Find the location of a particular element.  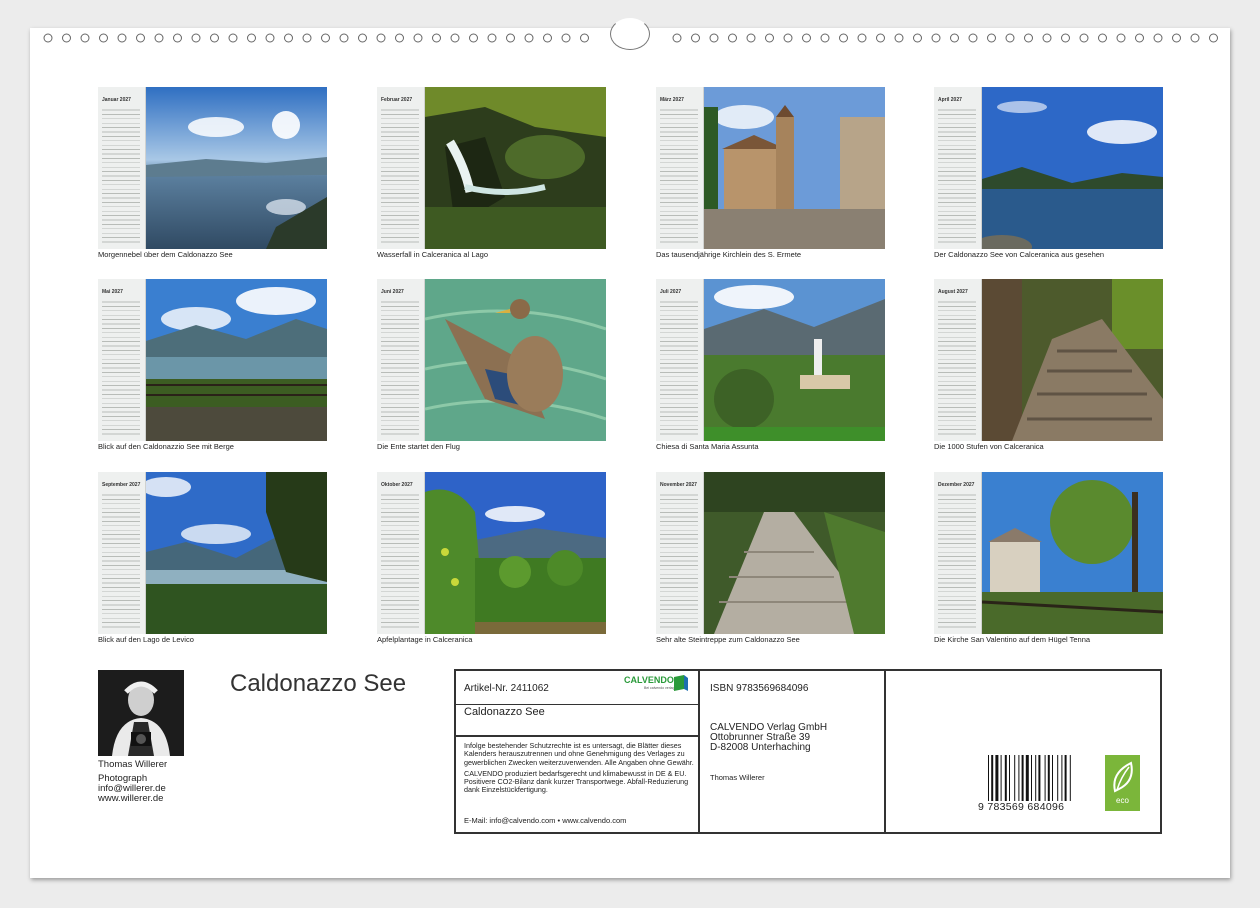

month-thumb-may: Mai 2027 is located at coordinates (212, 360).